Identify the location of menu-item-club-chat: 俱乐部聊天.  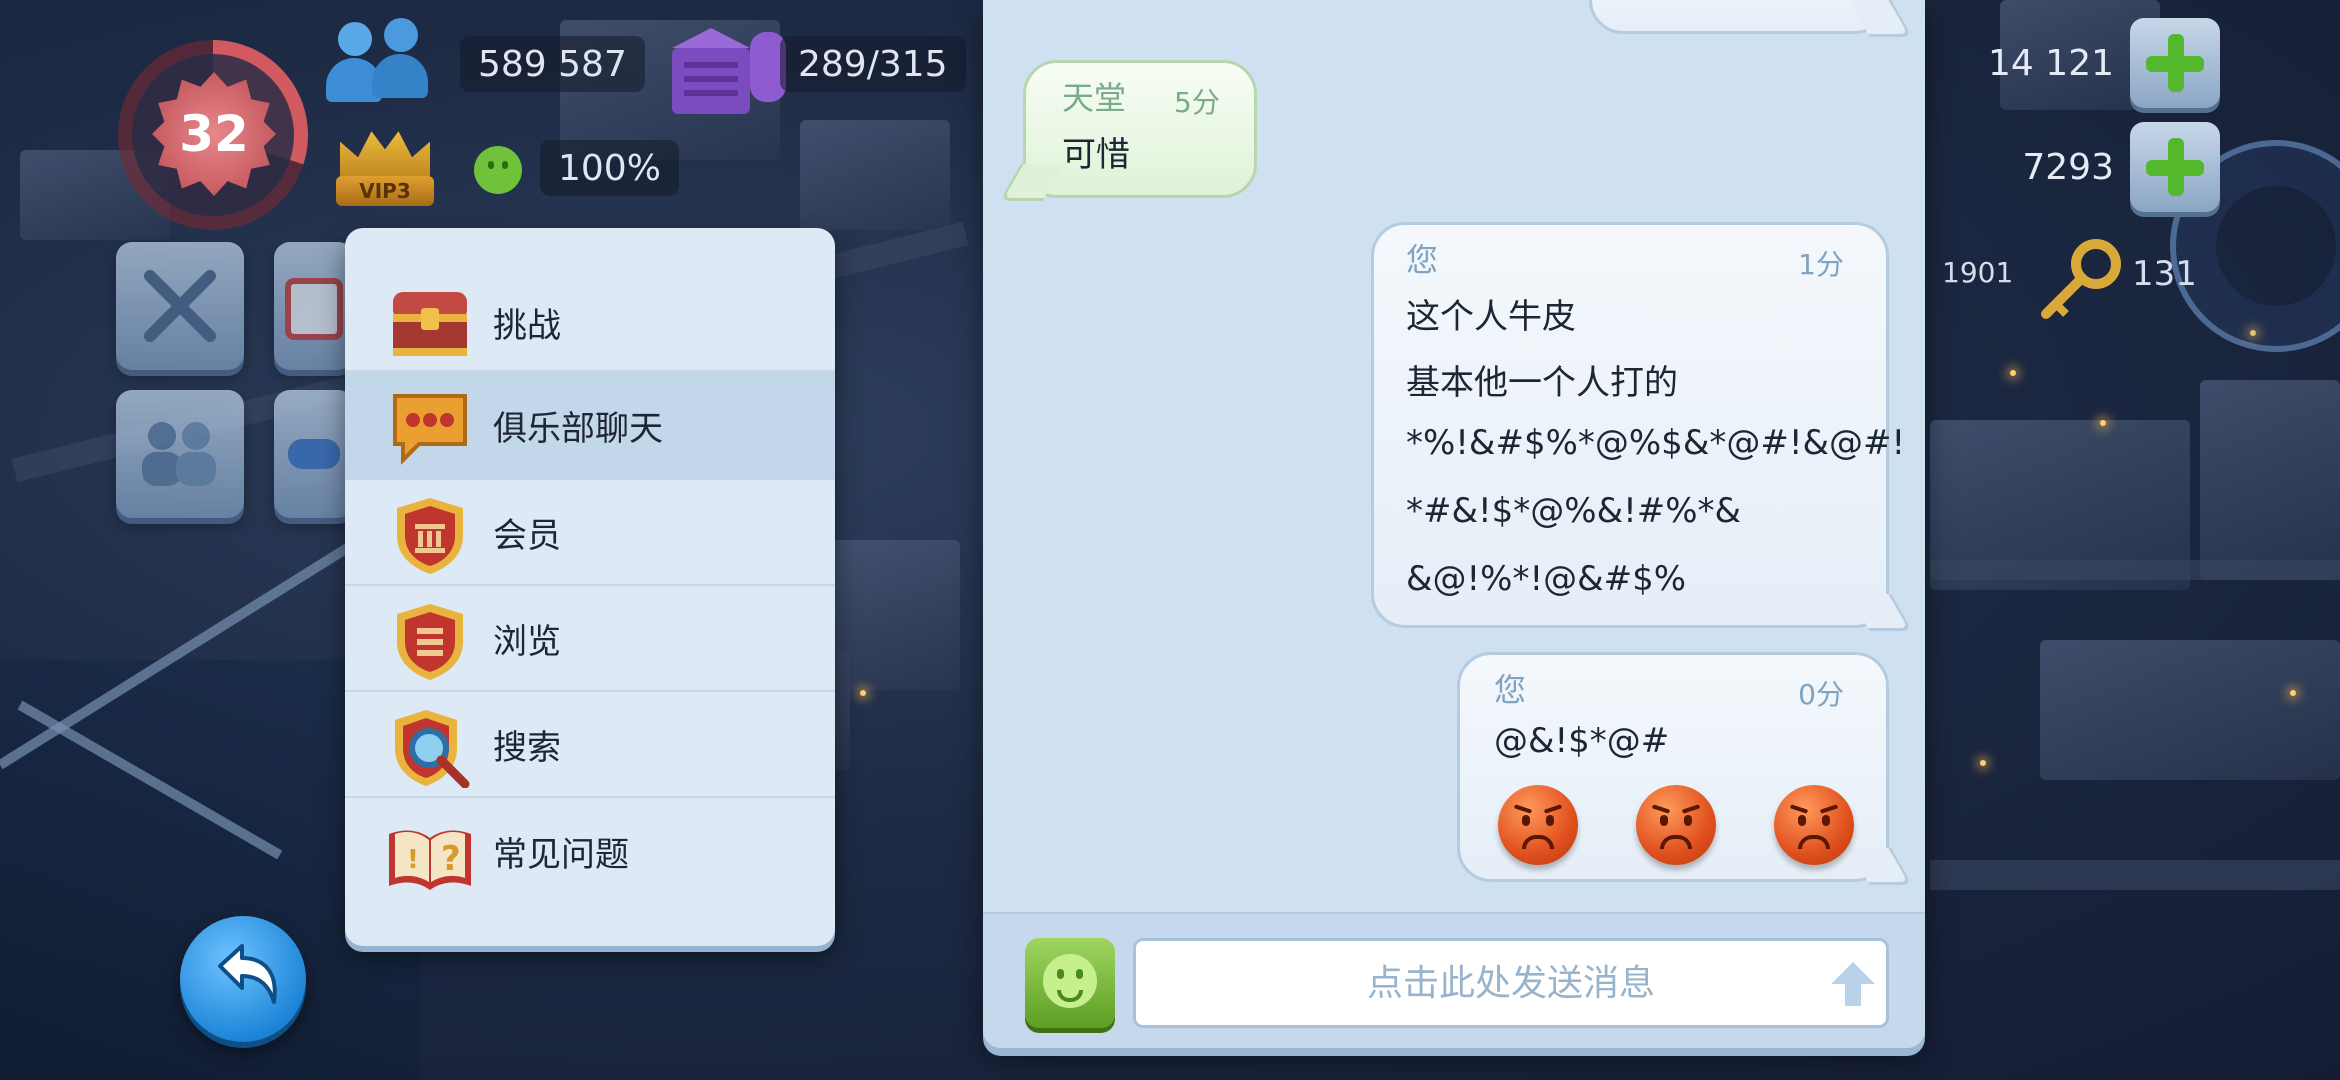
(590, 426).